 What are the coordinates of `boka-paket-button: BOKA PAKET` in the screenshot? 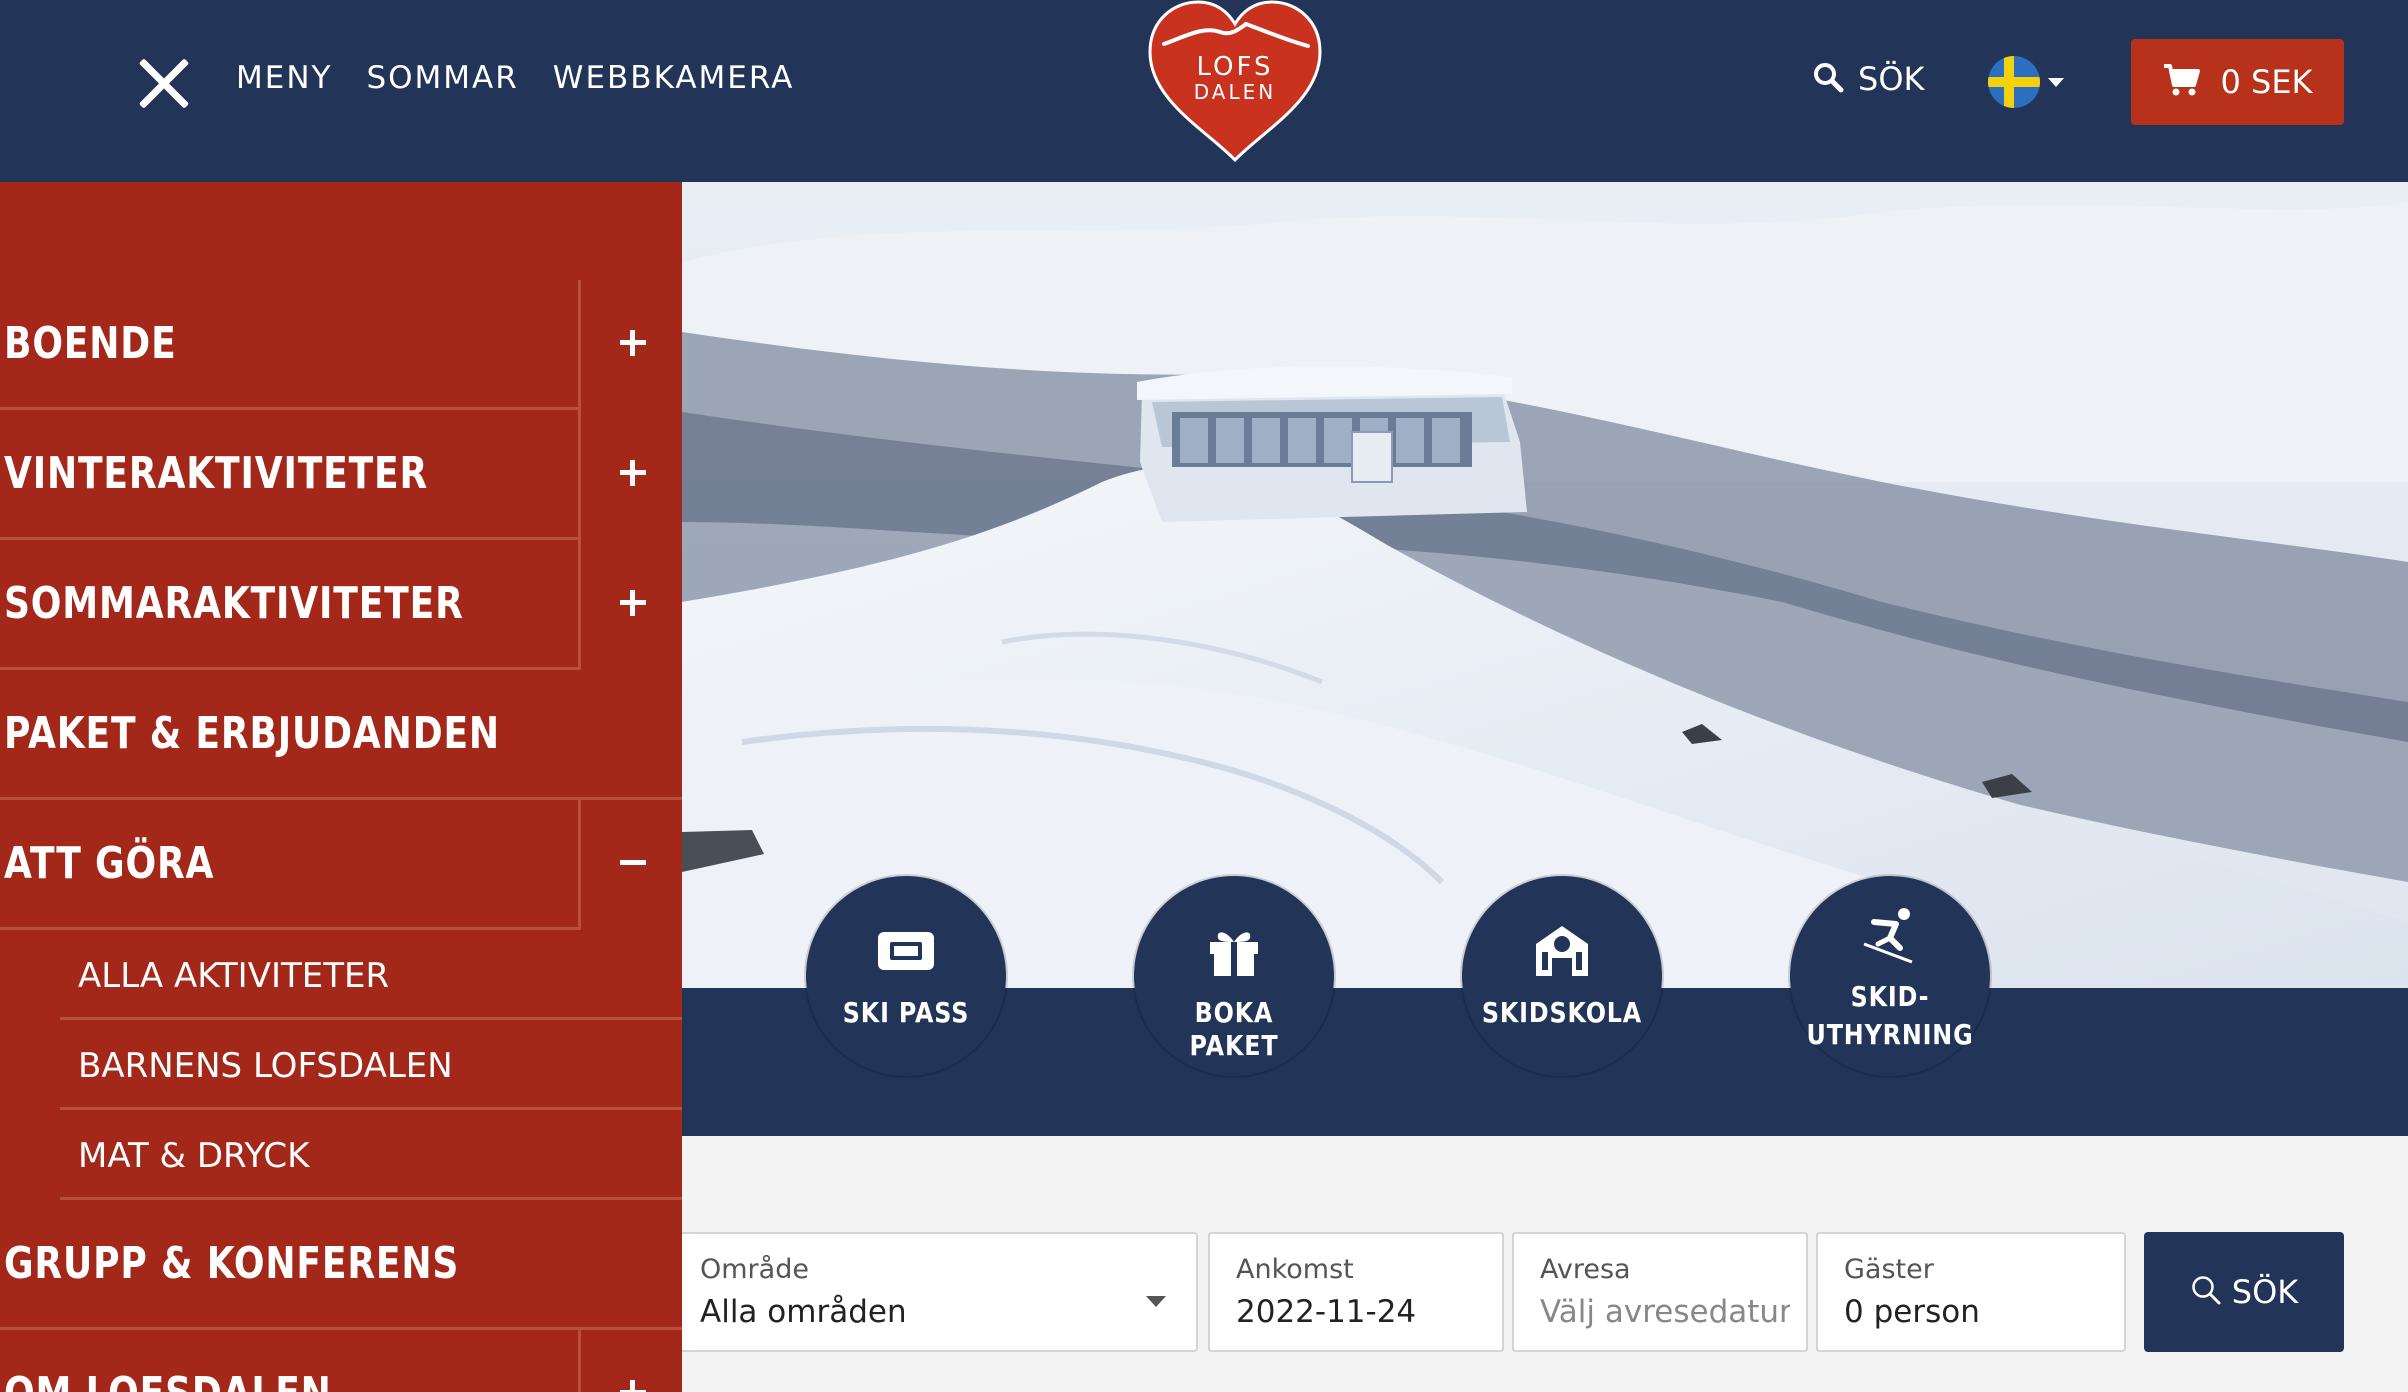 It's located at (1234, 976).